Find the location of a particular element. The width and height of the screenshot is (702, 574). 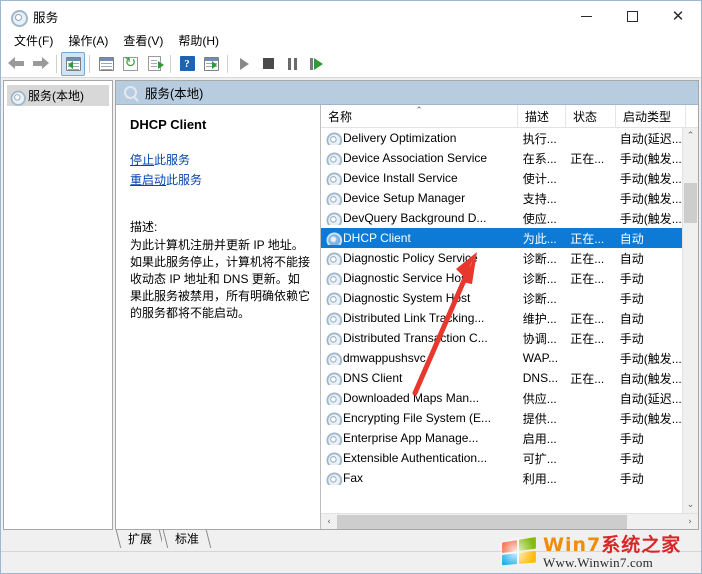

scroll-left-button: ‹ is located at coordinates (329, 522).